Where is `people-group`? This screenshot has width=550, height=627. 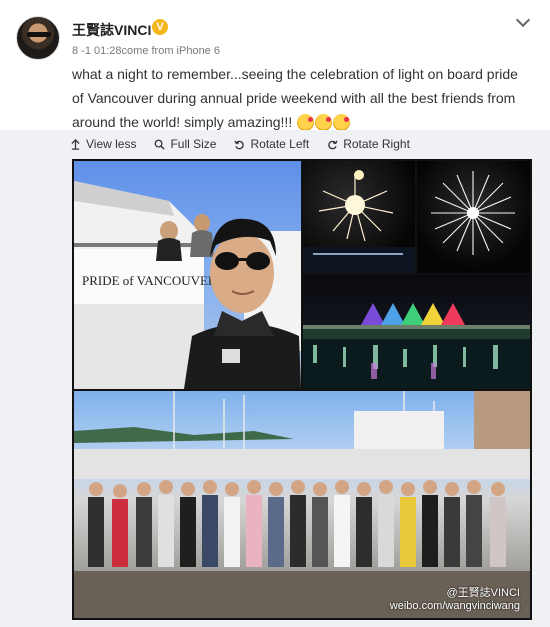
people-group is located at coordinates (297, 523).